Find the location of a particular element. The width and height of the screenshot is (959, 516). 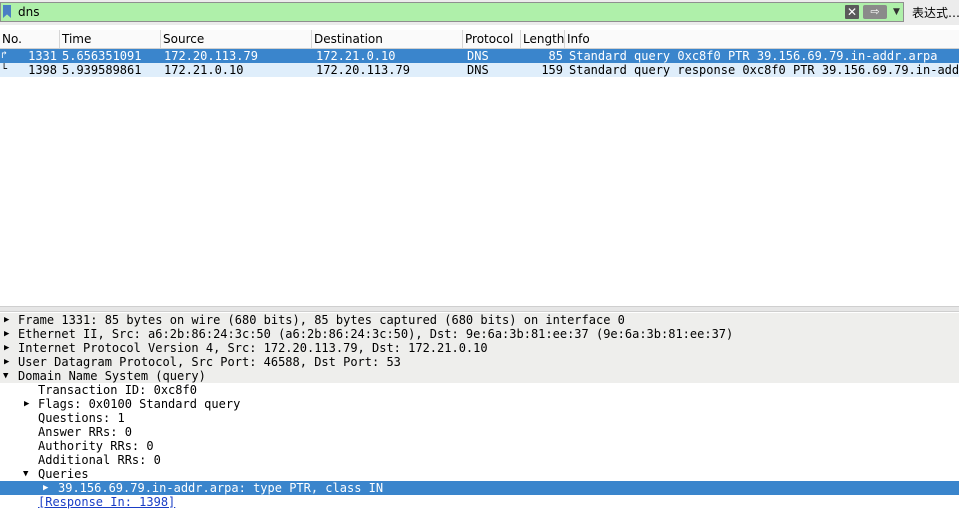

tree-item-authority-rrs: Authority RRs: 0 is located at coordinates (479, 446).